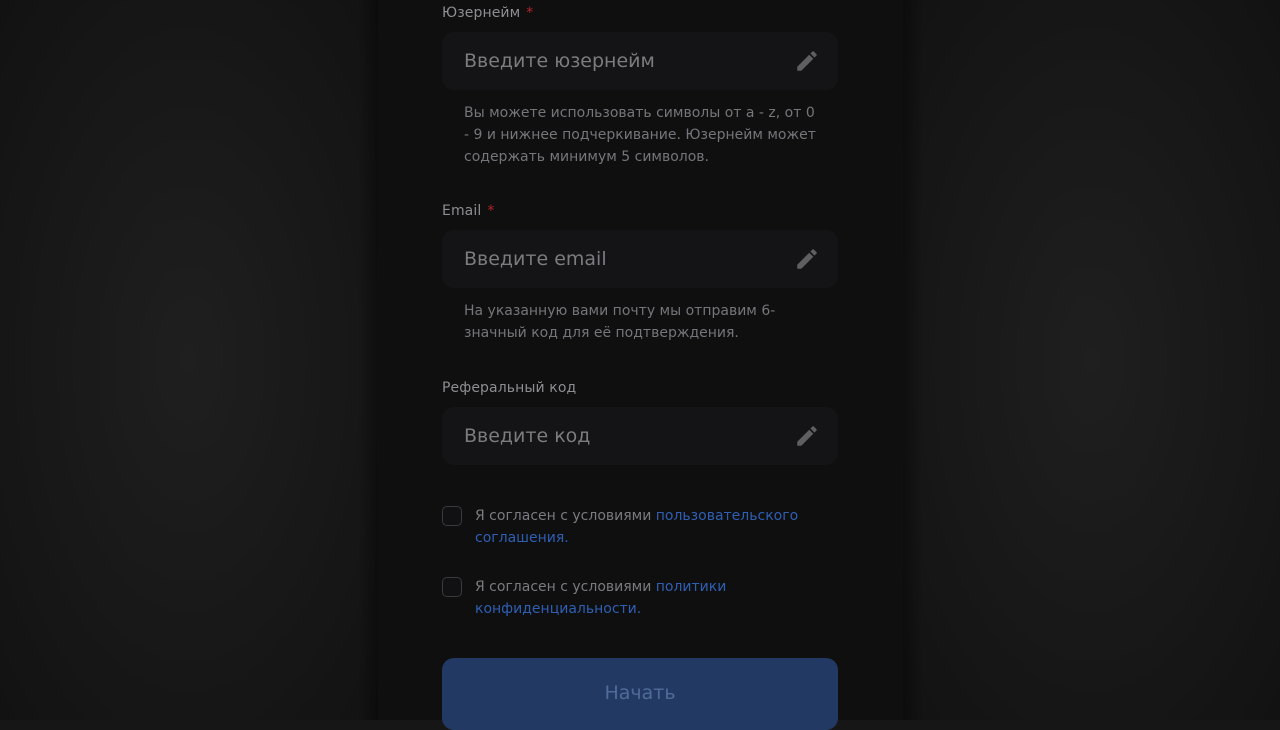 This screenshot has width=1280, height=730. Describe the element at coordinates (488, 13) in the screenshot. I see `username-label: Юзернейм *` at that location.